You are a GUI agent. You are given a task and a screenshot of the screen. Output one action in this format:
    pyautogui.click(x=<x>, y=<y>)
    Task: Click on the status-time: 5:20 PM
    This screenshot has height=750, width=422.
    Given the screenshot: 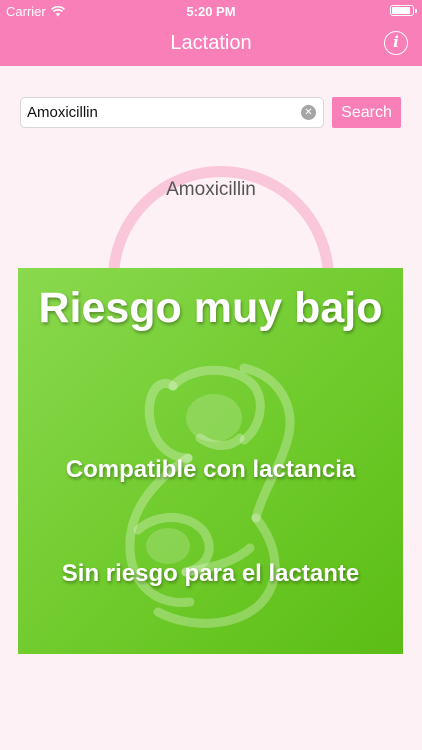 What is the action you would take?
    pyautogui.click(x=211, y=11)
    